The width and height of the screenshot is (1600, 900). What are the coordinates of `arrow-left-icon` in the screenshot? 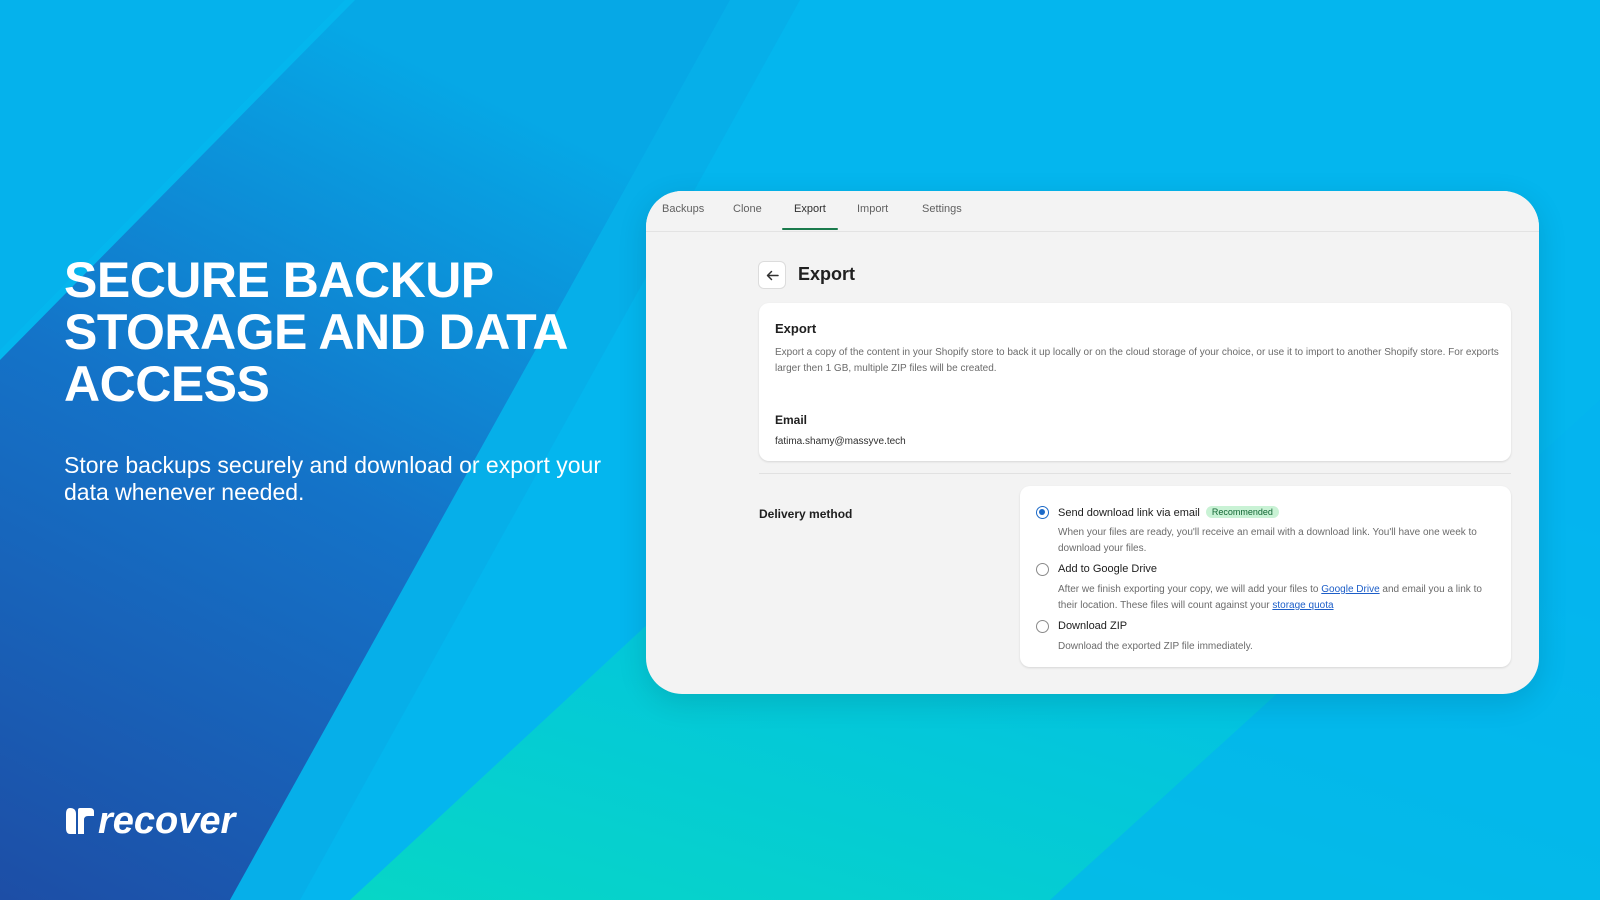 It's located at (772, 275).